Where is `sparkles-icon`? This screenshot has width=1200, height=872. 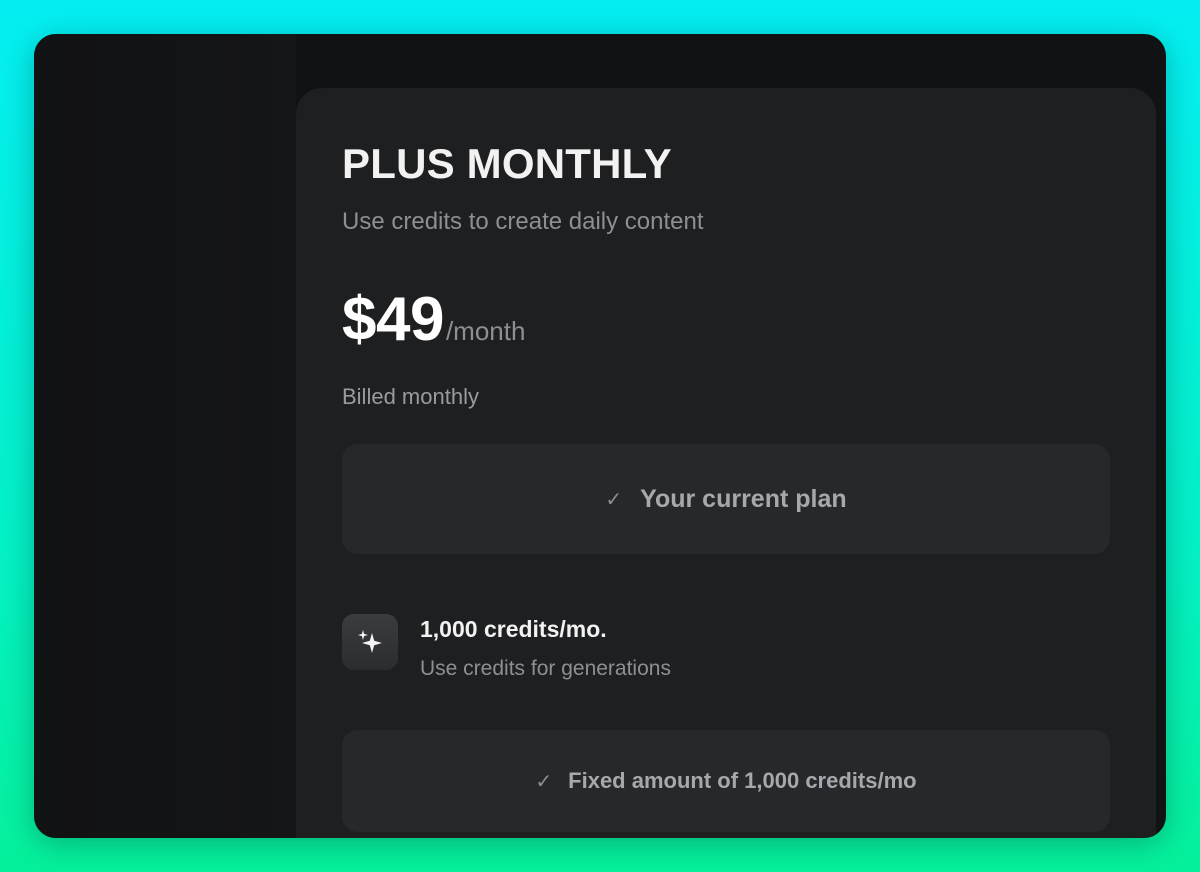
sparkles-icon is located at coordinates (370, 642).